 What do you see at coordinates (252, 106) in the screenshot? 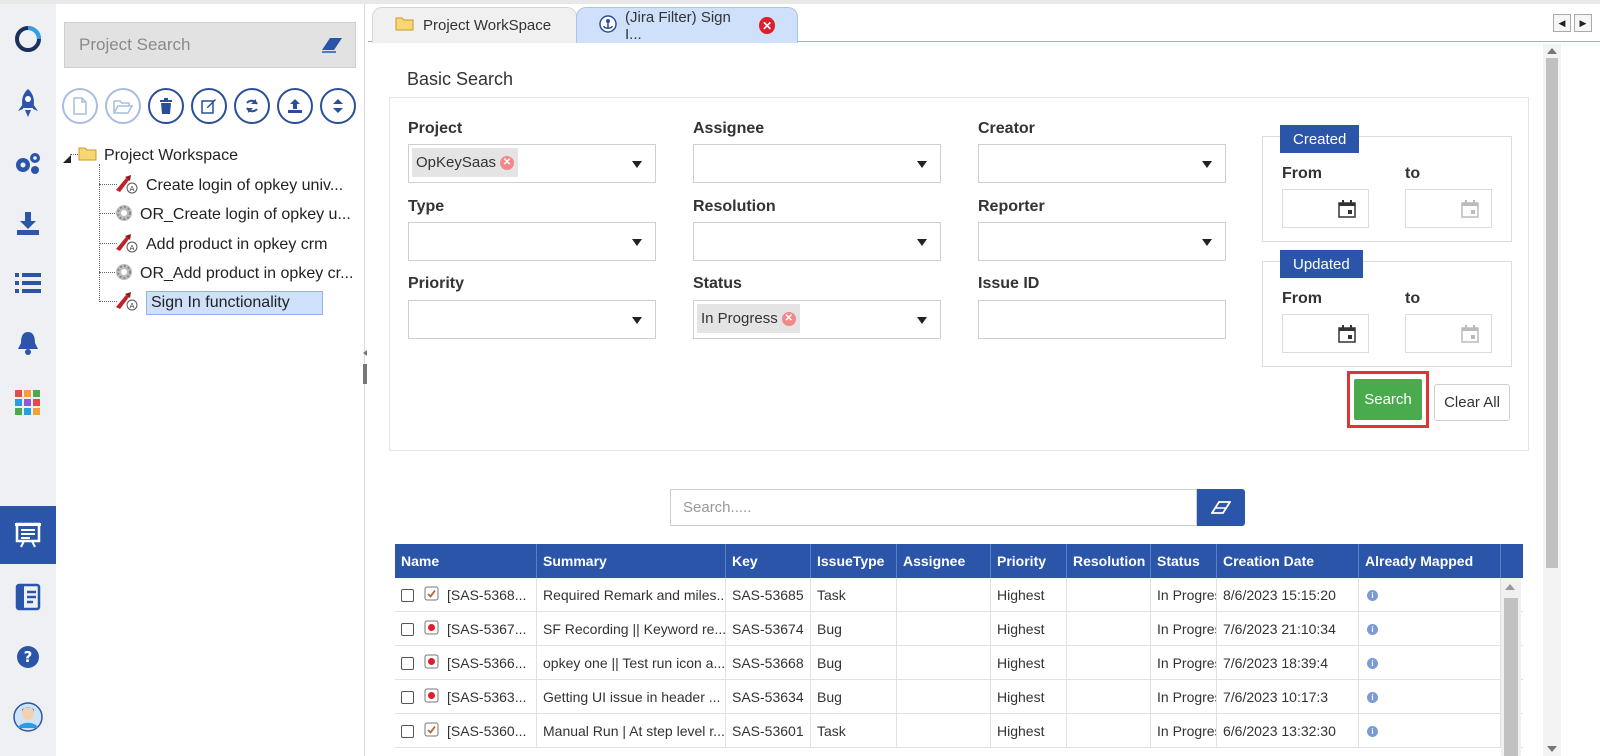
I see `refresh-button` at bounding box center [252, 106].